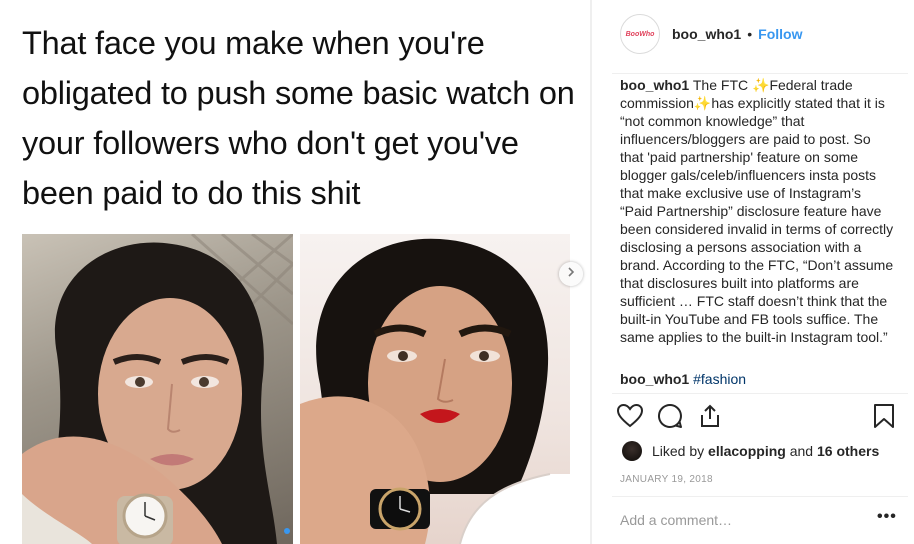 The width and height of the screenshot is (914, 544). I want to click on carousel-next-button, so click(571, 274).